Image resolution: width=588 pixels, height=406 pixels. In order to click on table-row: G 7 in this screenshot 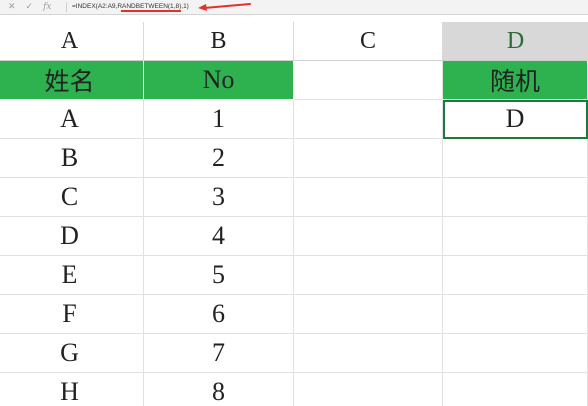, I will do `click(294, 353)`.